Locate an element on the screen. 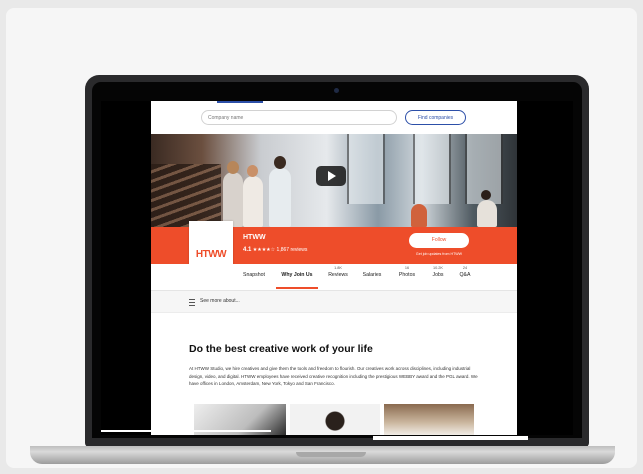  staircase is located at coordinates (186, 195).